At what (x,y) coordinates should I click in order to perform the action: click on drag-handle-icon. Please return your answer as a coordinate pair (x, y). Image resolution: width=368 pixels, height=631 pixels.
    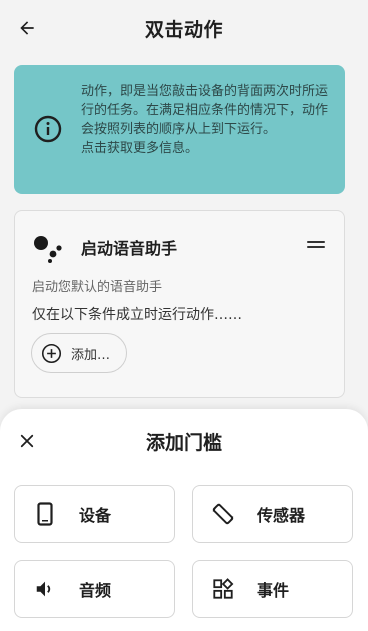
    Looking at the image, I should click on (316, 245).